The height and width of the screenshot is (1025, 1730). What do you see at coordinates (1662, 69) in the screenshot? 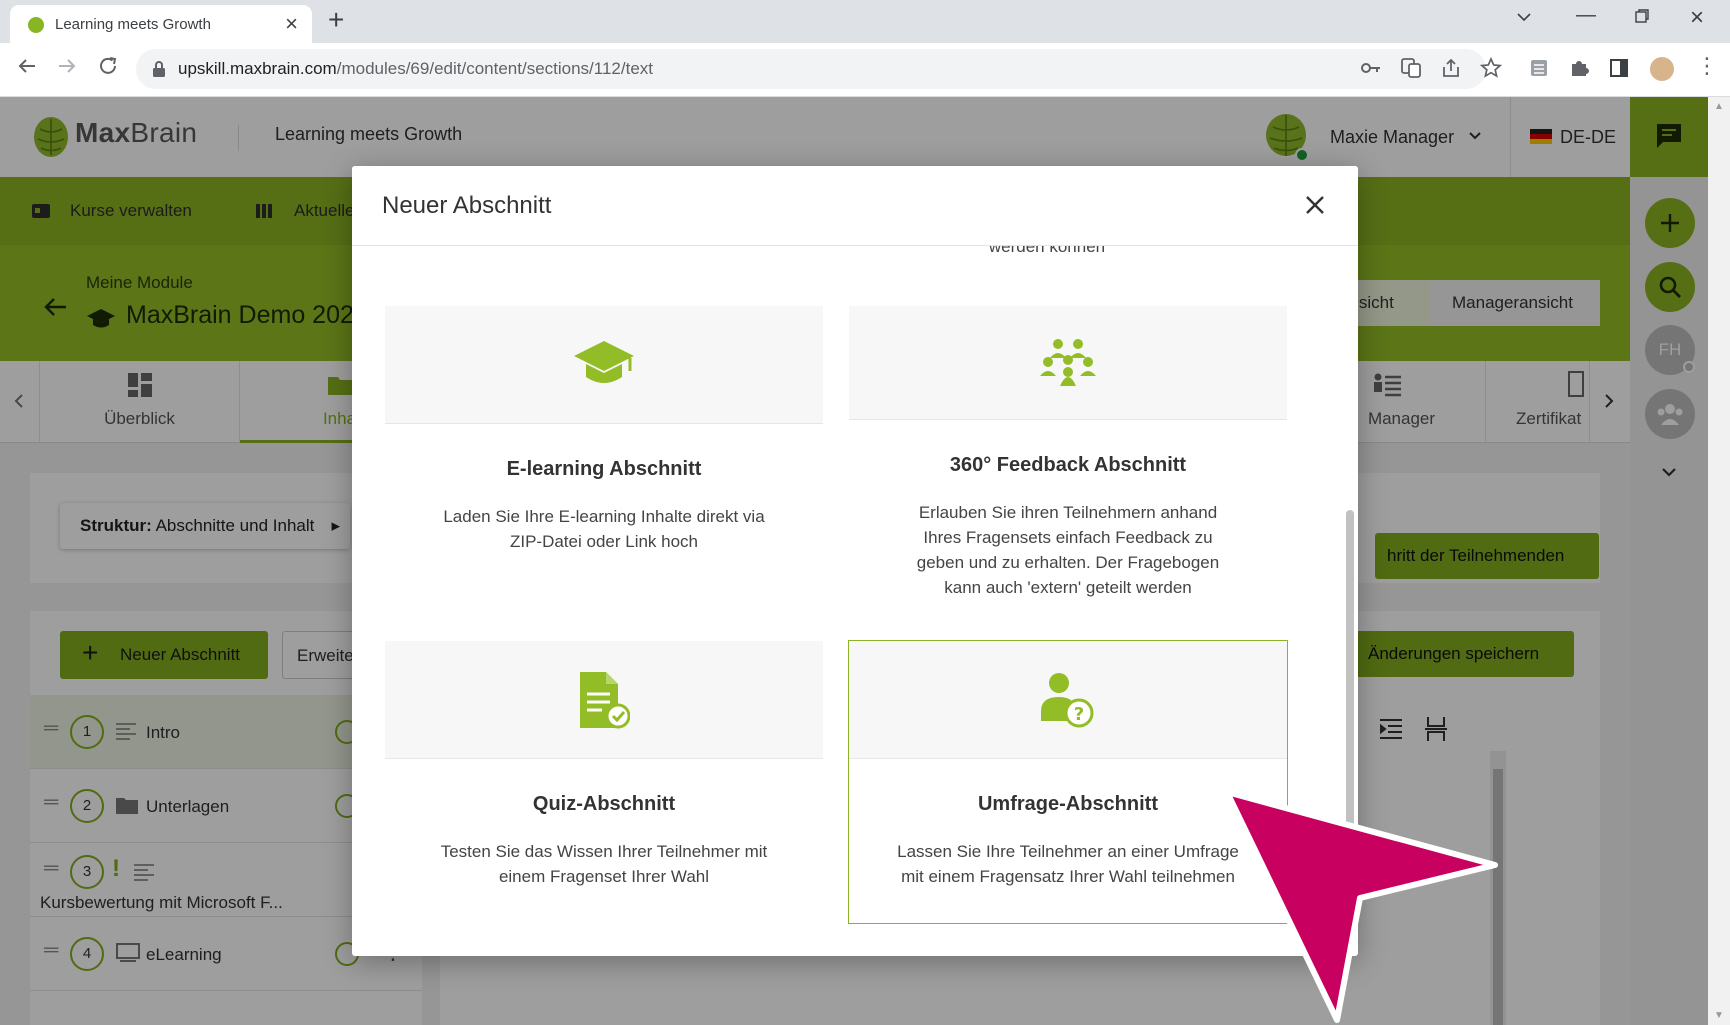
I see `profile-avatar` at bounding box center [1662, 69].